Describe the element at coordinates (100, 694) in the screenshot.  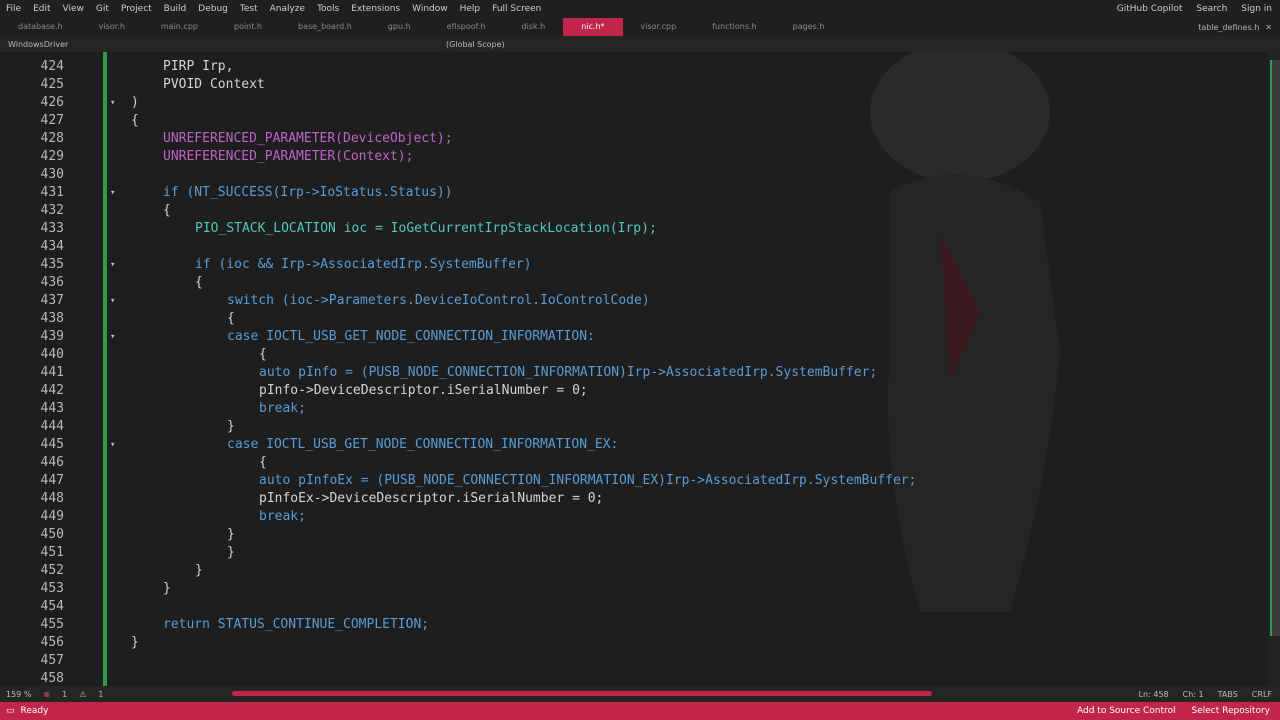
I see `warning-count: 1` at that location.